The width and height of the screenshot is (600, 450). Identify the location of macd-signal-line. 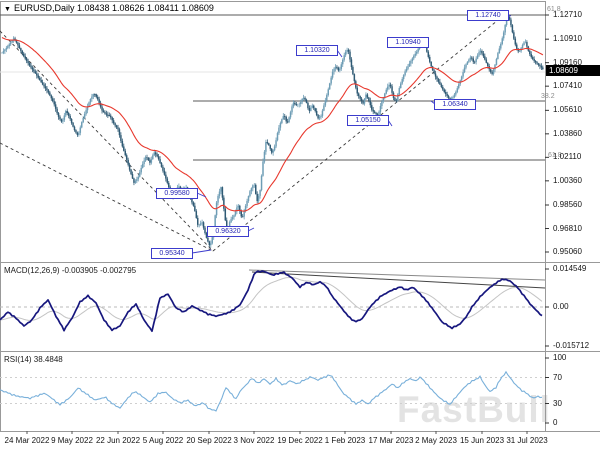
(271, 299).